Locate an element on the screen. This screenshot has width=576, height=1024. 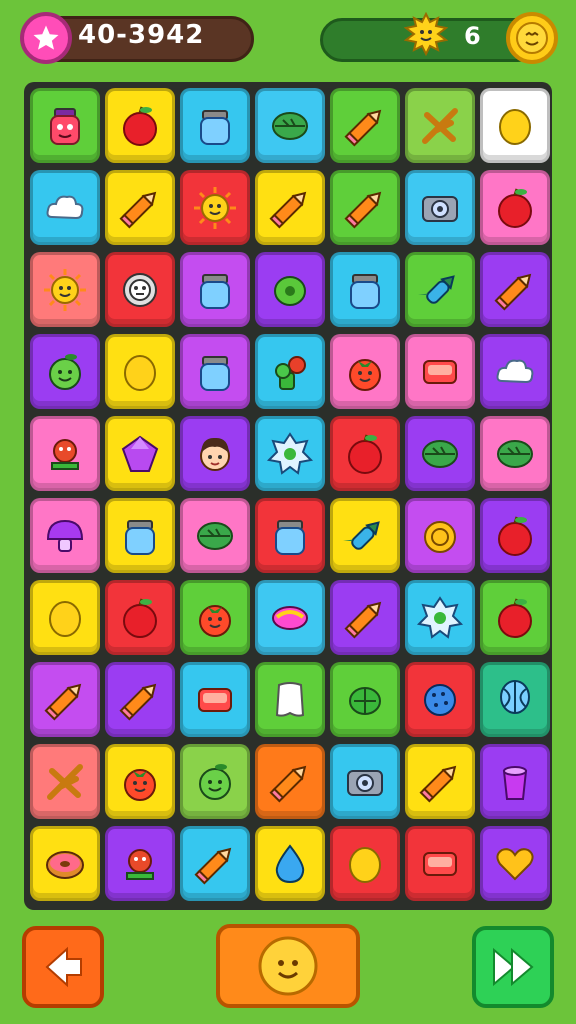
gem-icon is located at coordinates (140, 453).